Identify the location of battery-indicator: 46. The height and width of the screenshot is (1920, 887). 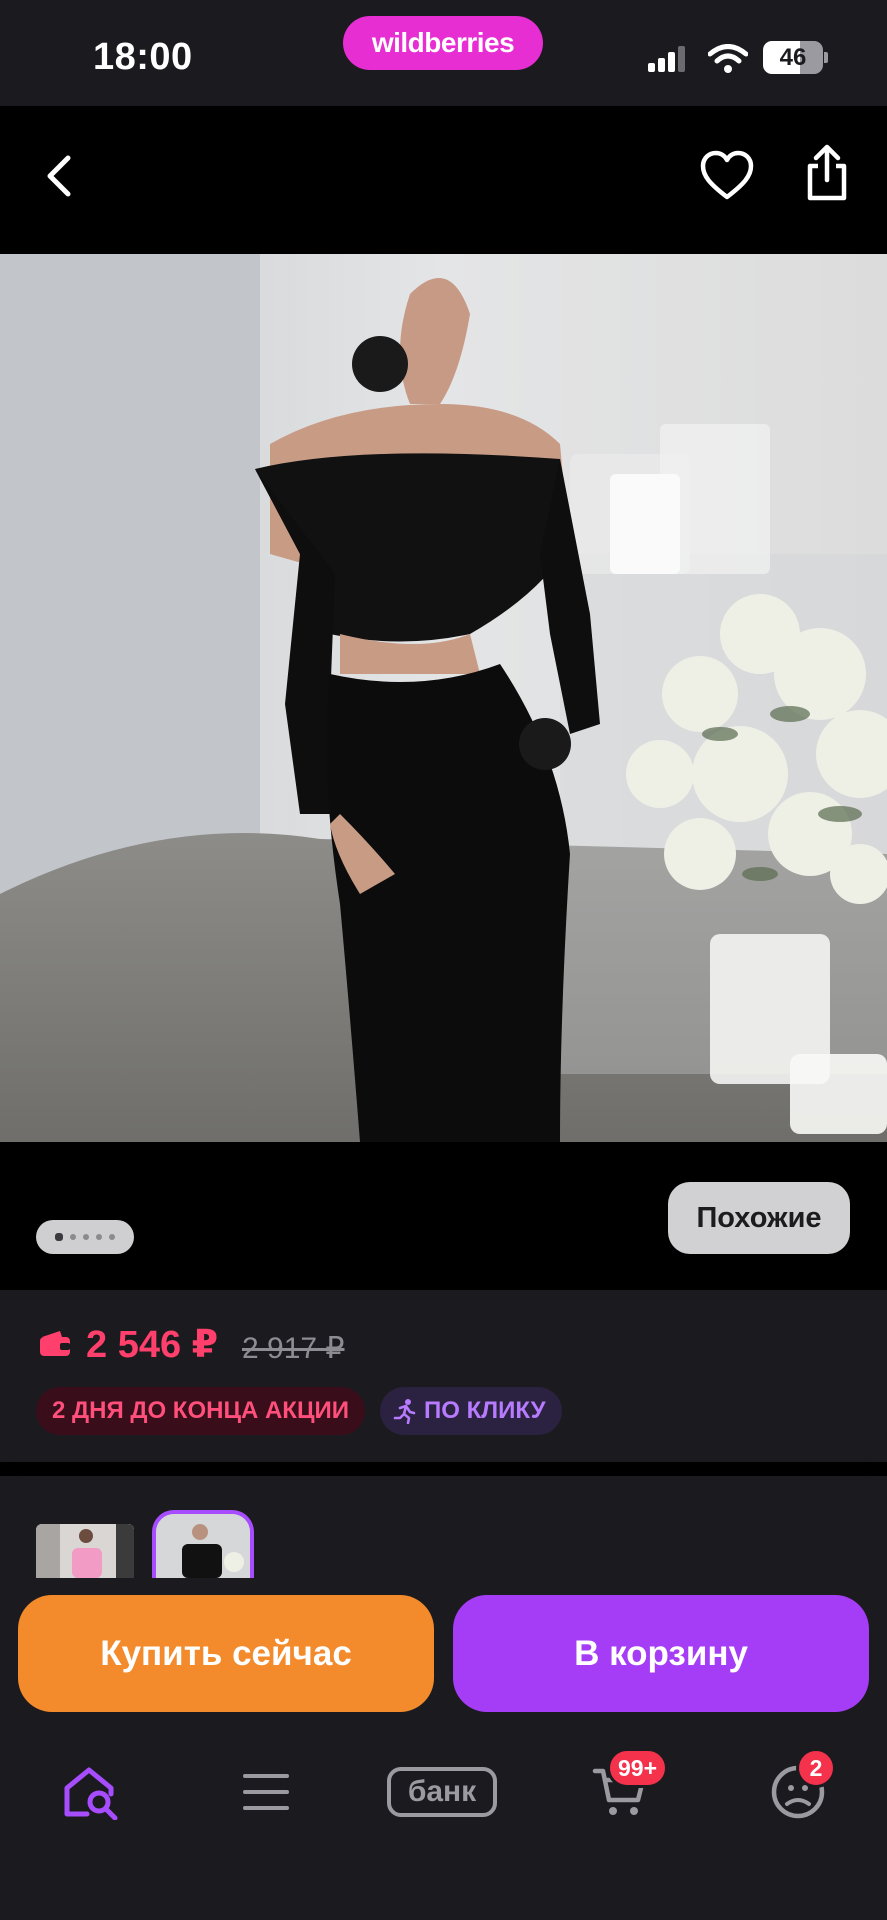
(793, 57).